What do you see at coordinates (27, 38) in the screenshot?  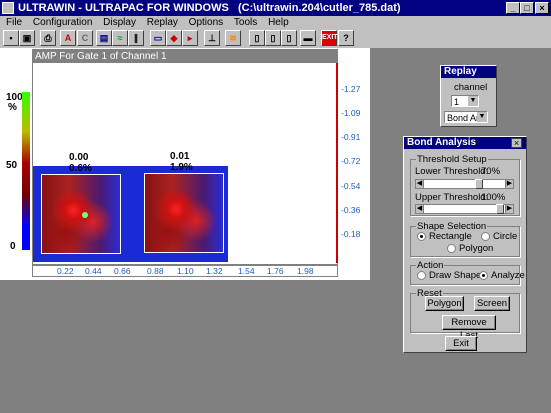 I see `open-icon: ▣` at bounding box center [27, 38].